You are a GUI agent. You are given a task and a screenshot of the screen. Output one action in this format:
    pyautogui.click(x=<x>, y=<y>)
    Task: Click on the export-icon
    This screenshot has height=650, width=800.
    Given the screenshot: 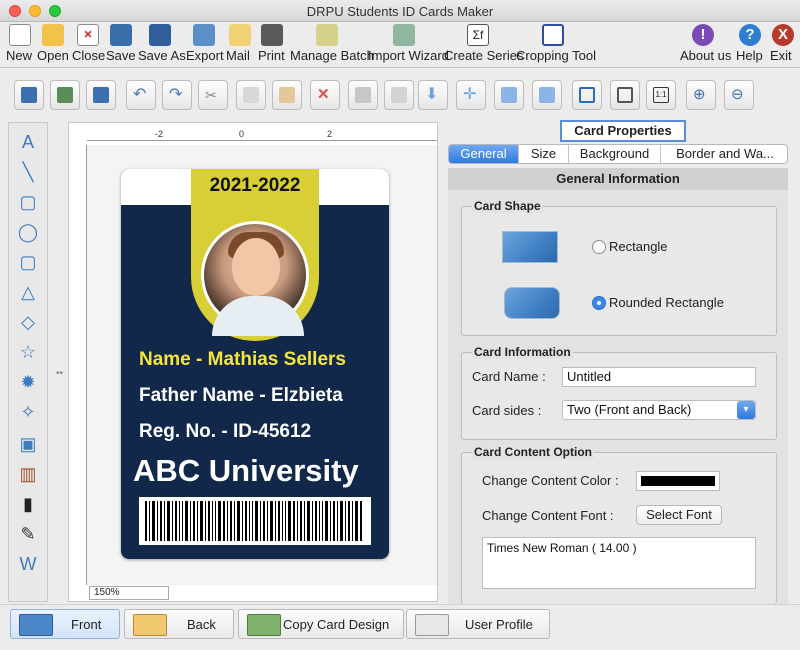 What is the action you would take?
    pyautogui.click(x=204, y=35)
    